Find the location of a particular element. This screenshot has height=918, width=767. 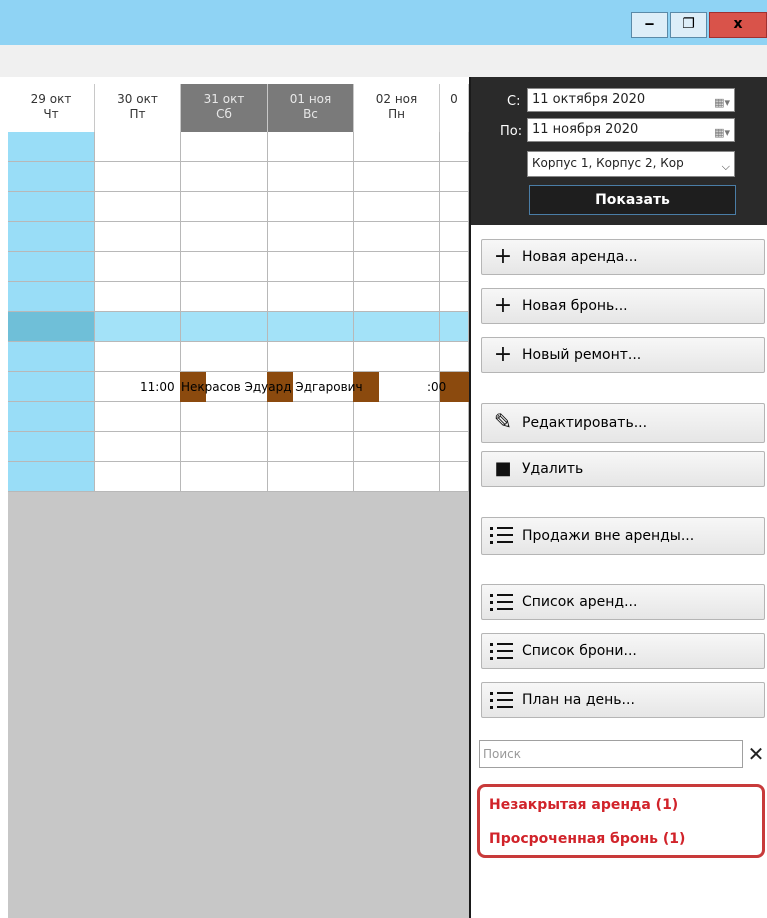

from-date-picker: 11 октября 2020 ▦▾ is located at coordinates (631, 100).